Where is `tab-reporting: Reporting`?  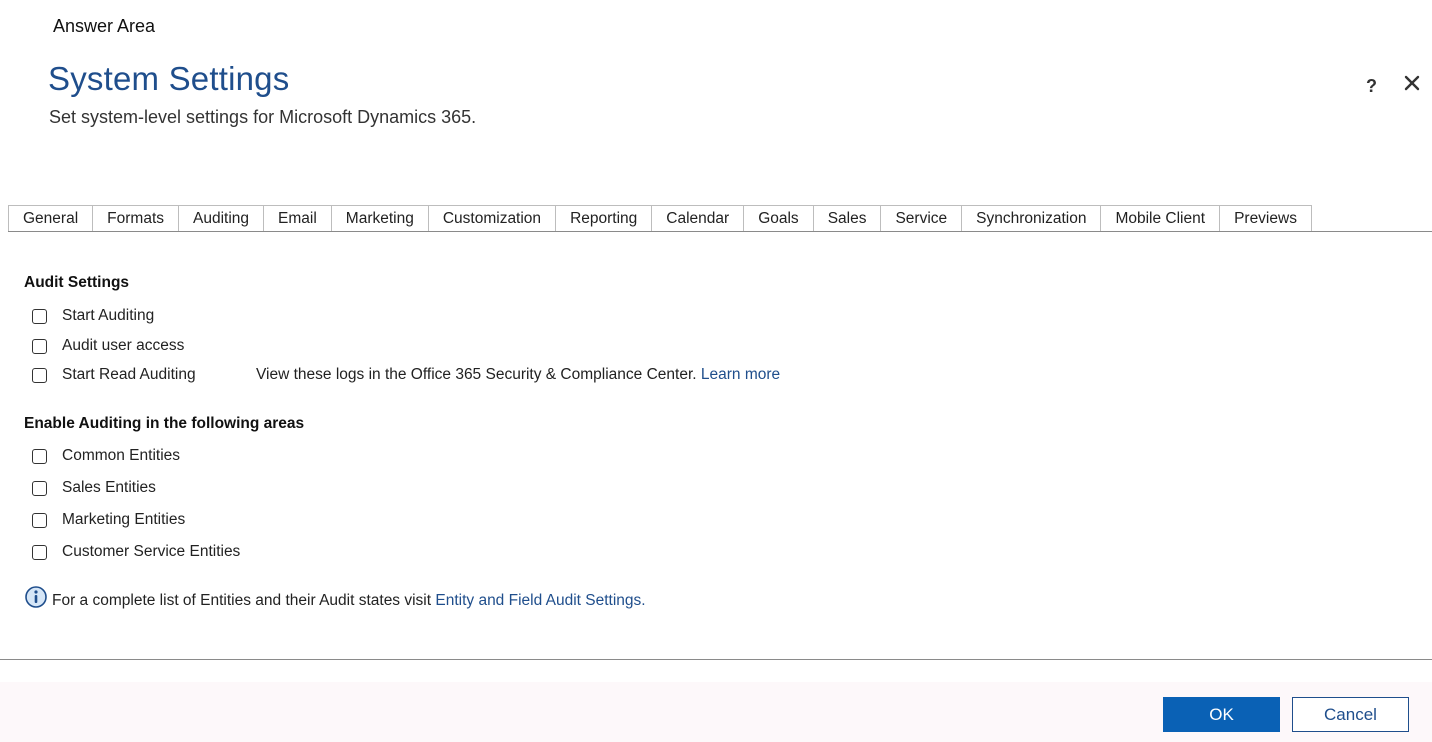
tab-reporting: Reporting is located at coordinates (604, 218).